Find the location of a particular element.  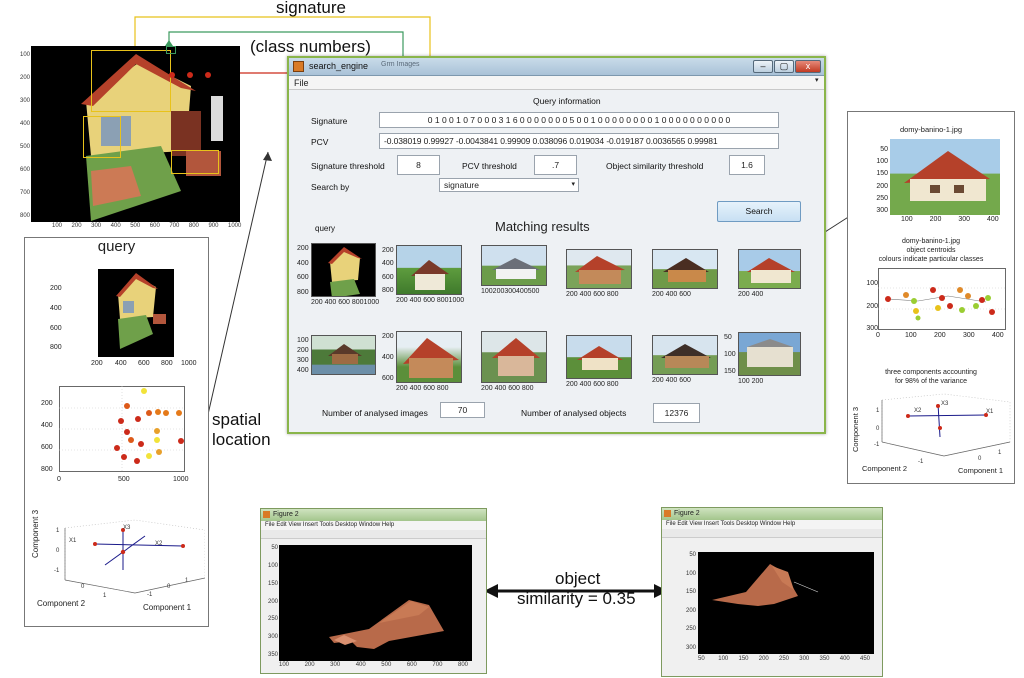

window-titlebar: search_engine Grm Images – ▢ x is located at coordinates (556, 67).